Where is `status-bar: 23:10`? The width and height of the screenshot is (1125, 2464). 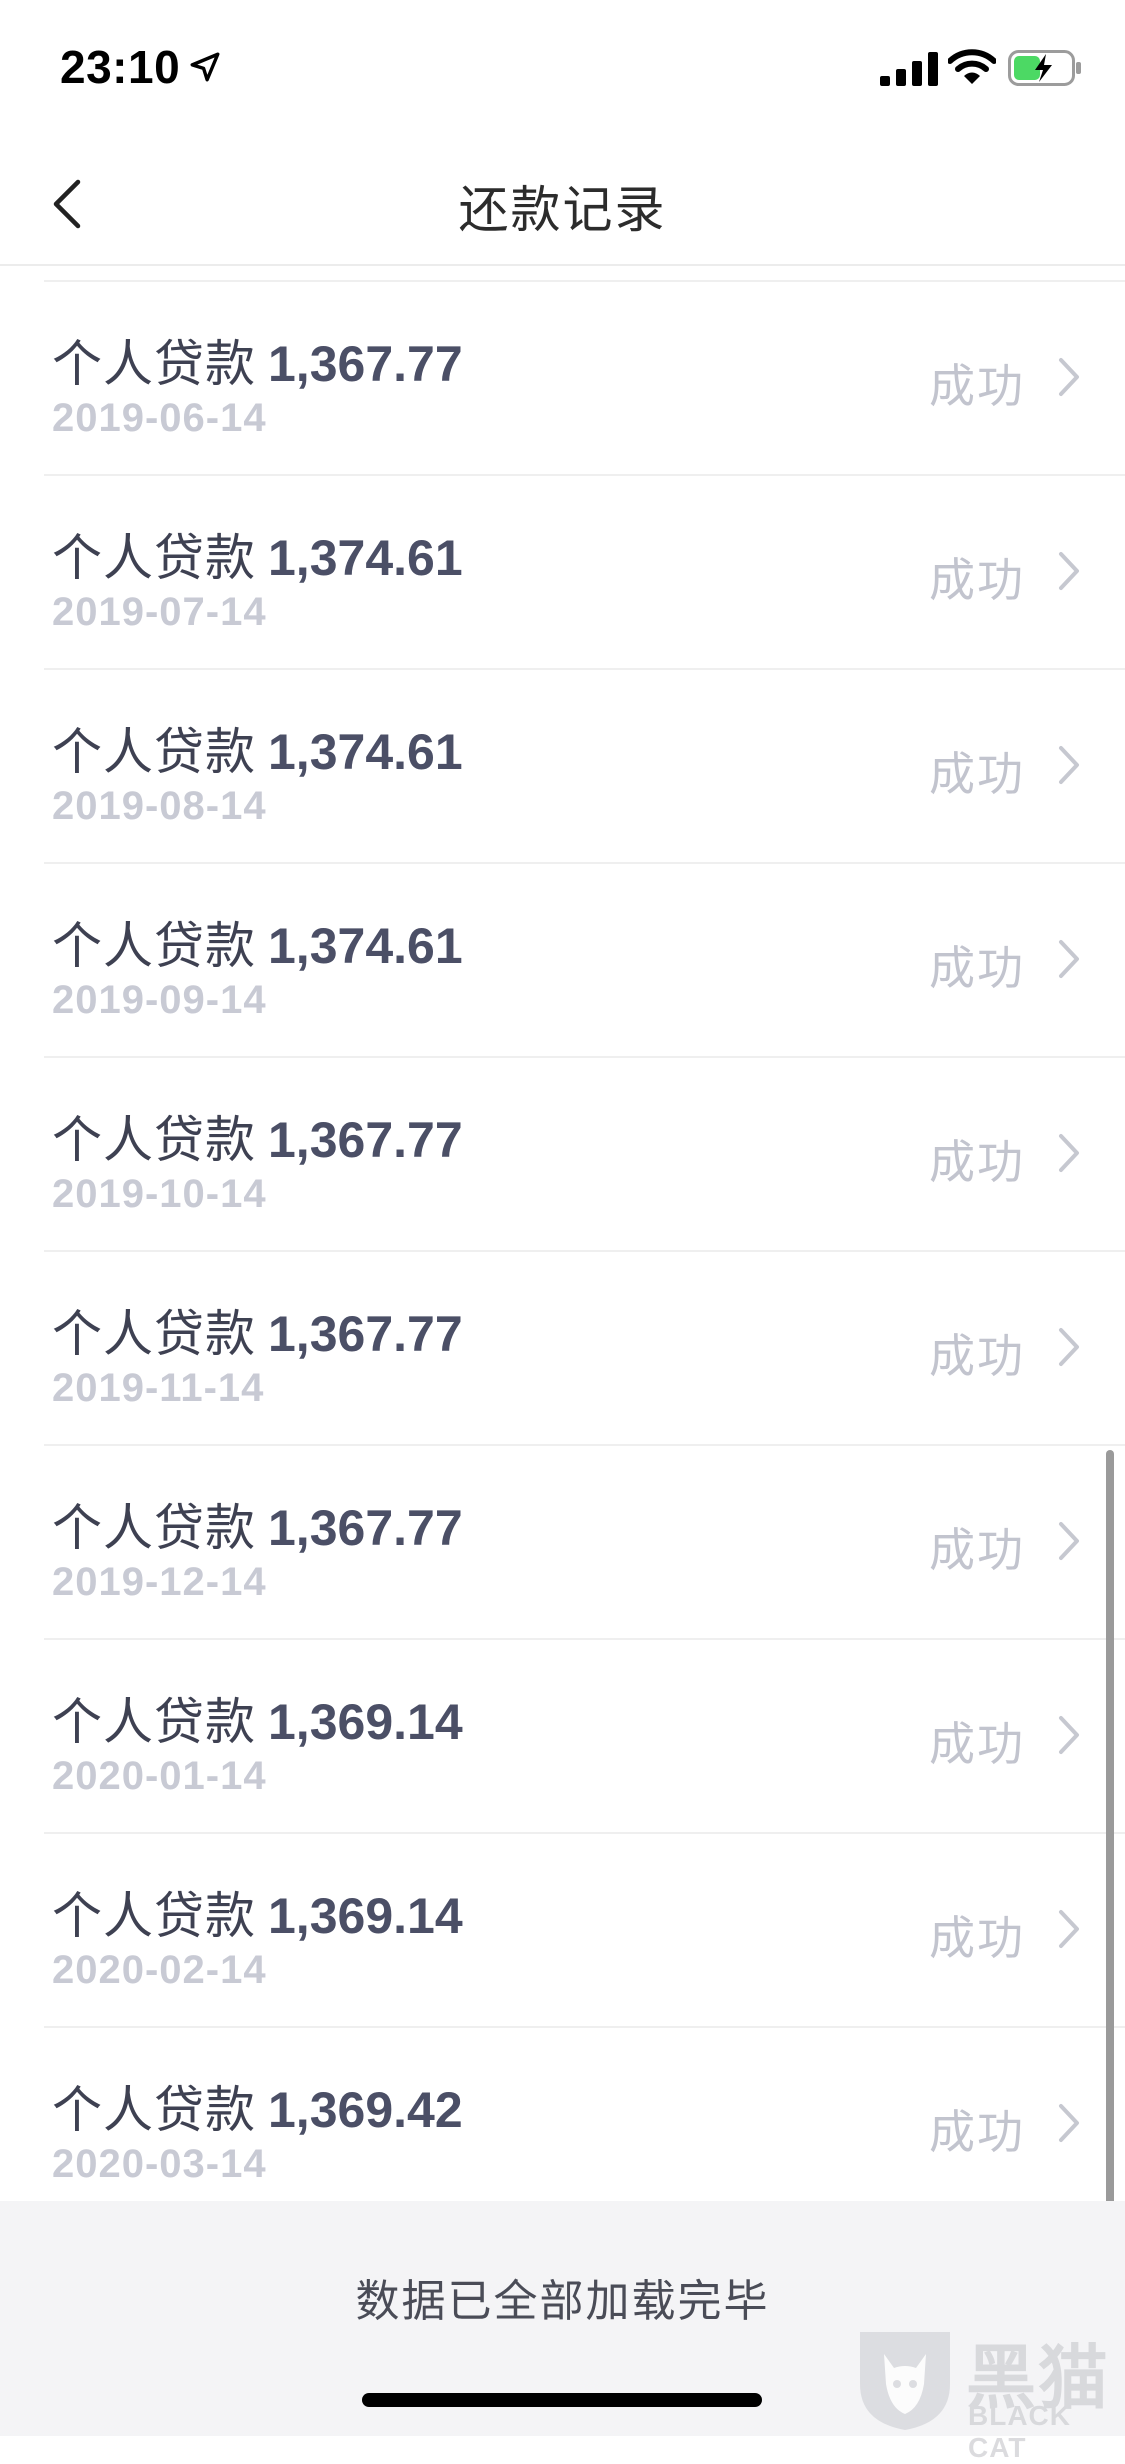 status-bar: 23:10 is located at coordinates (562, 70).